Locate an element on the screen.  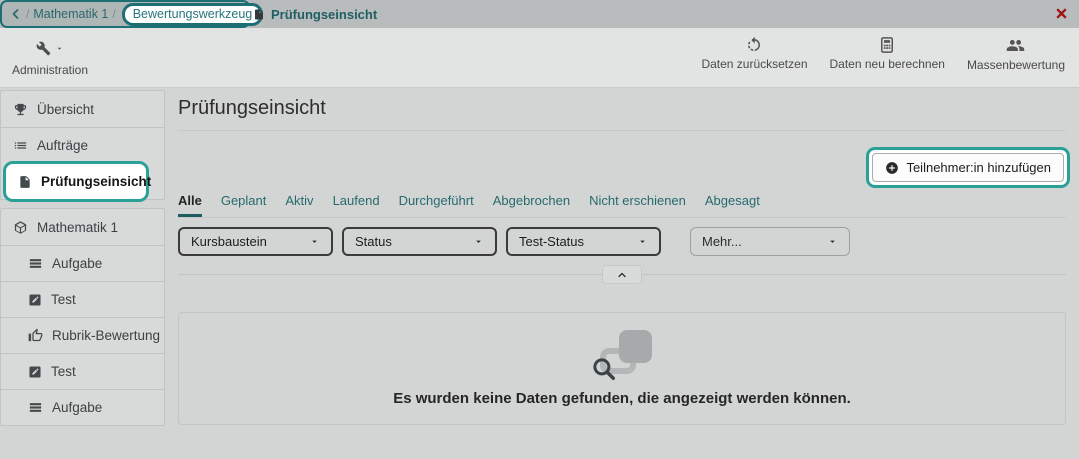
tab-pruefungseinsicht: Prüfungseinsicht is located at coordinates (315, 14).